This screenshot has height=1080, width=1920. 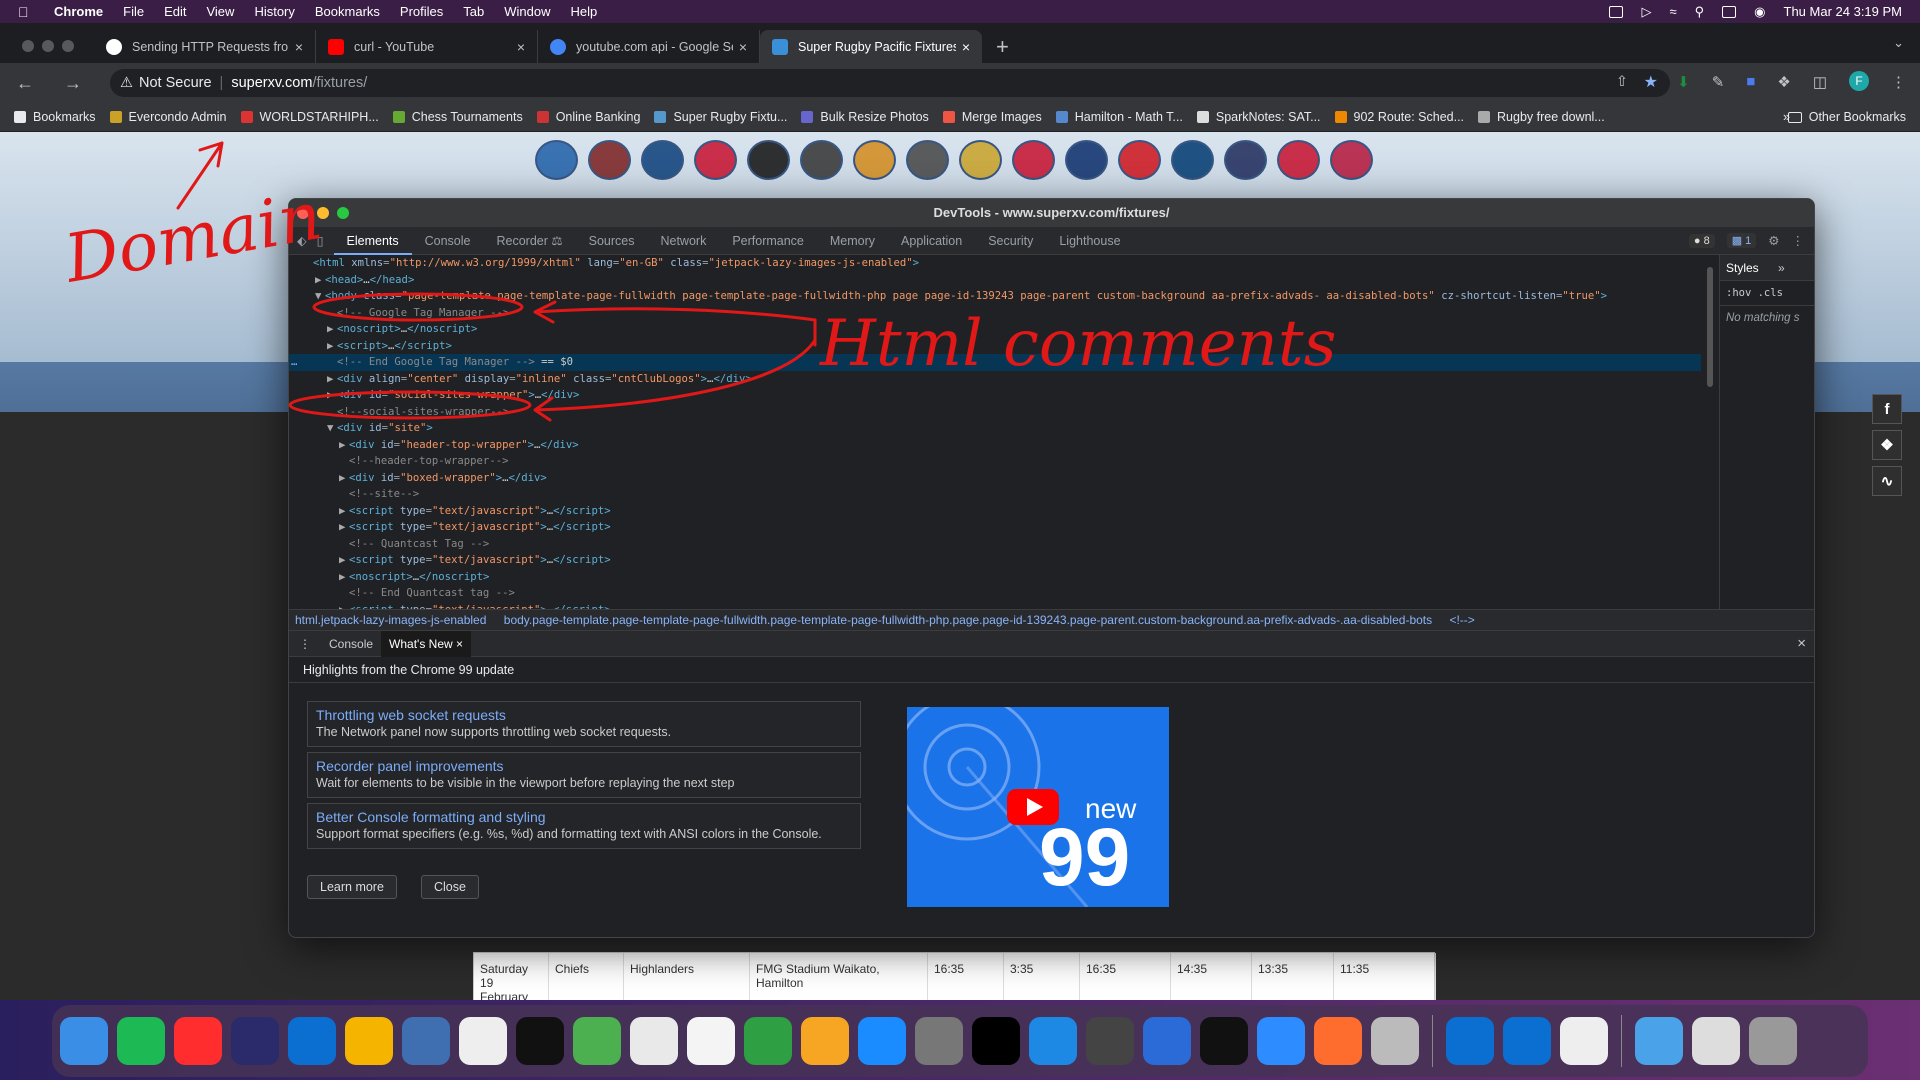 I want to click on extensions-puzzle-icon: ❖, so click(x=1783, y=82).